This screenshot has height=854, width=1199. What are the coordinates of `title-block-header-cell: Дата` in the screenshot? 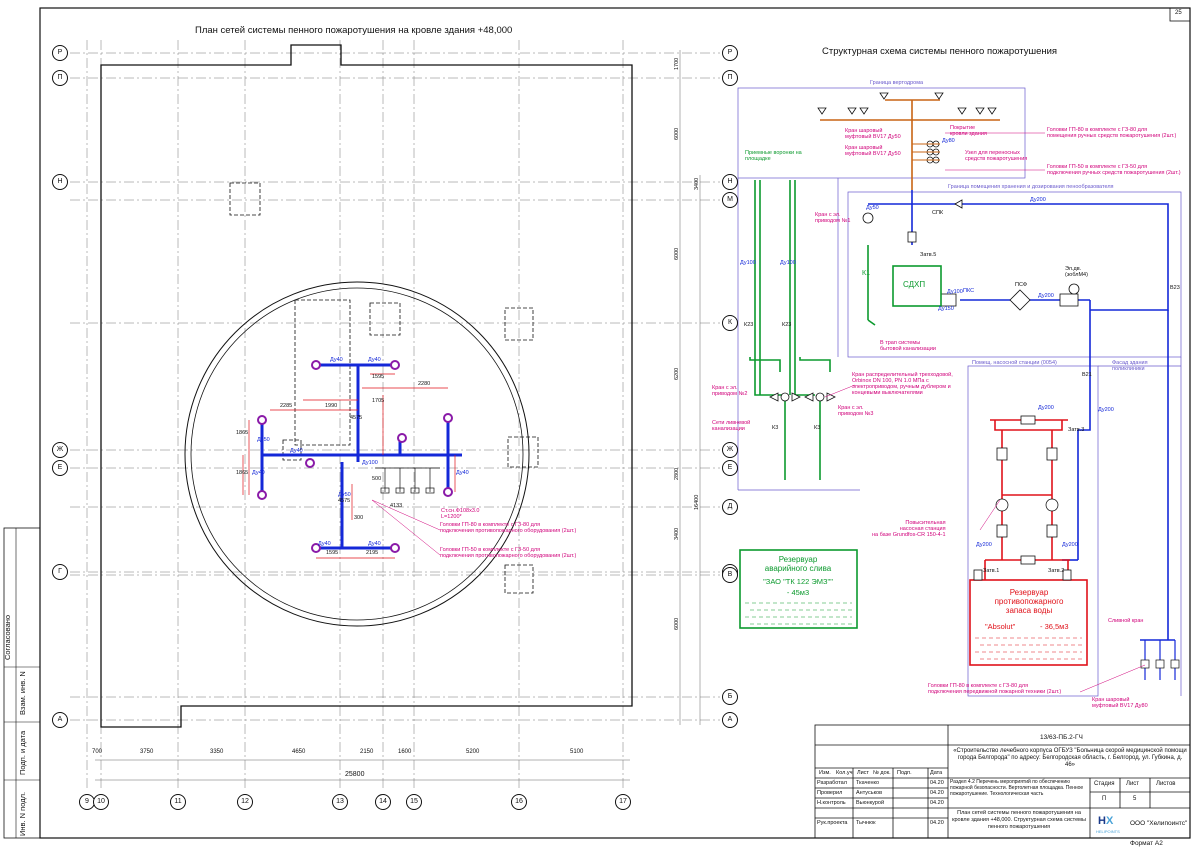 It's located at (936, 773).